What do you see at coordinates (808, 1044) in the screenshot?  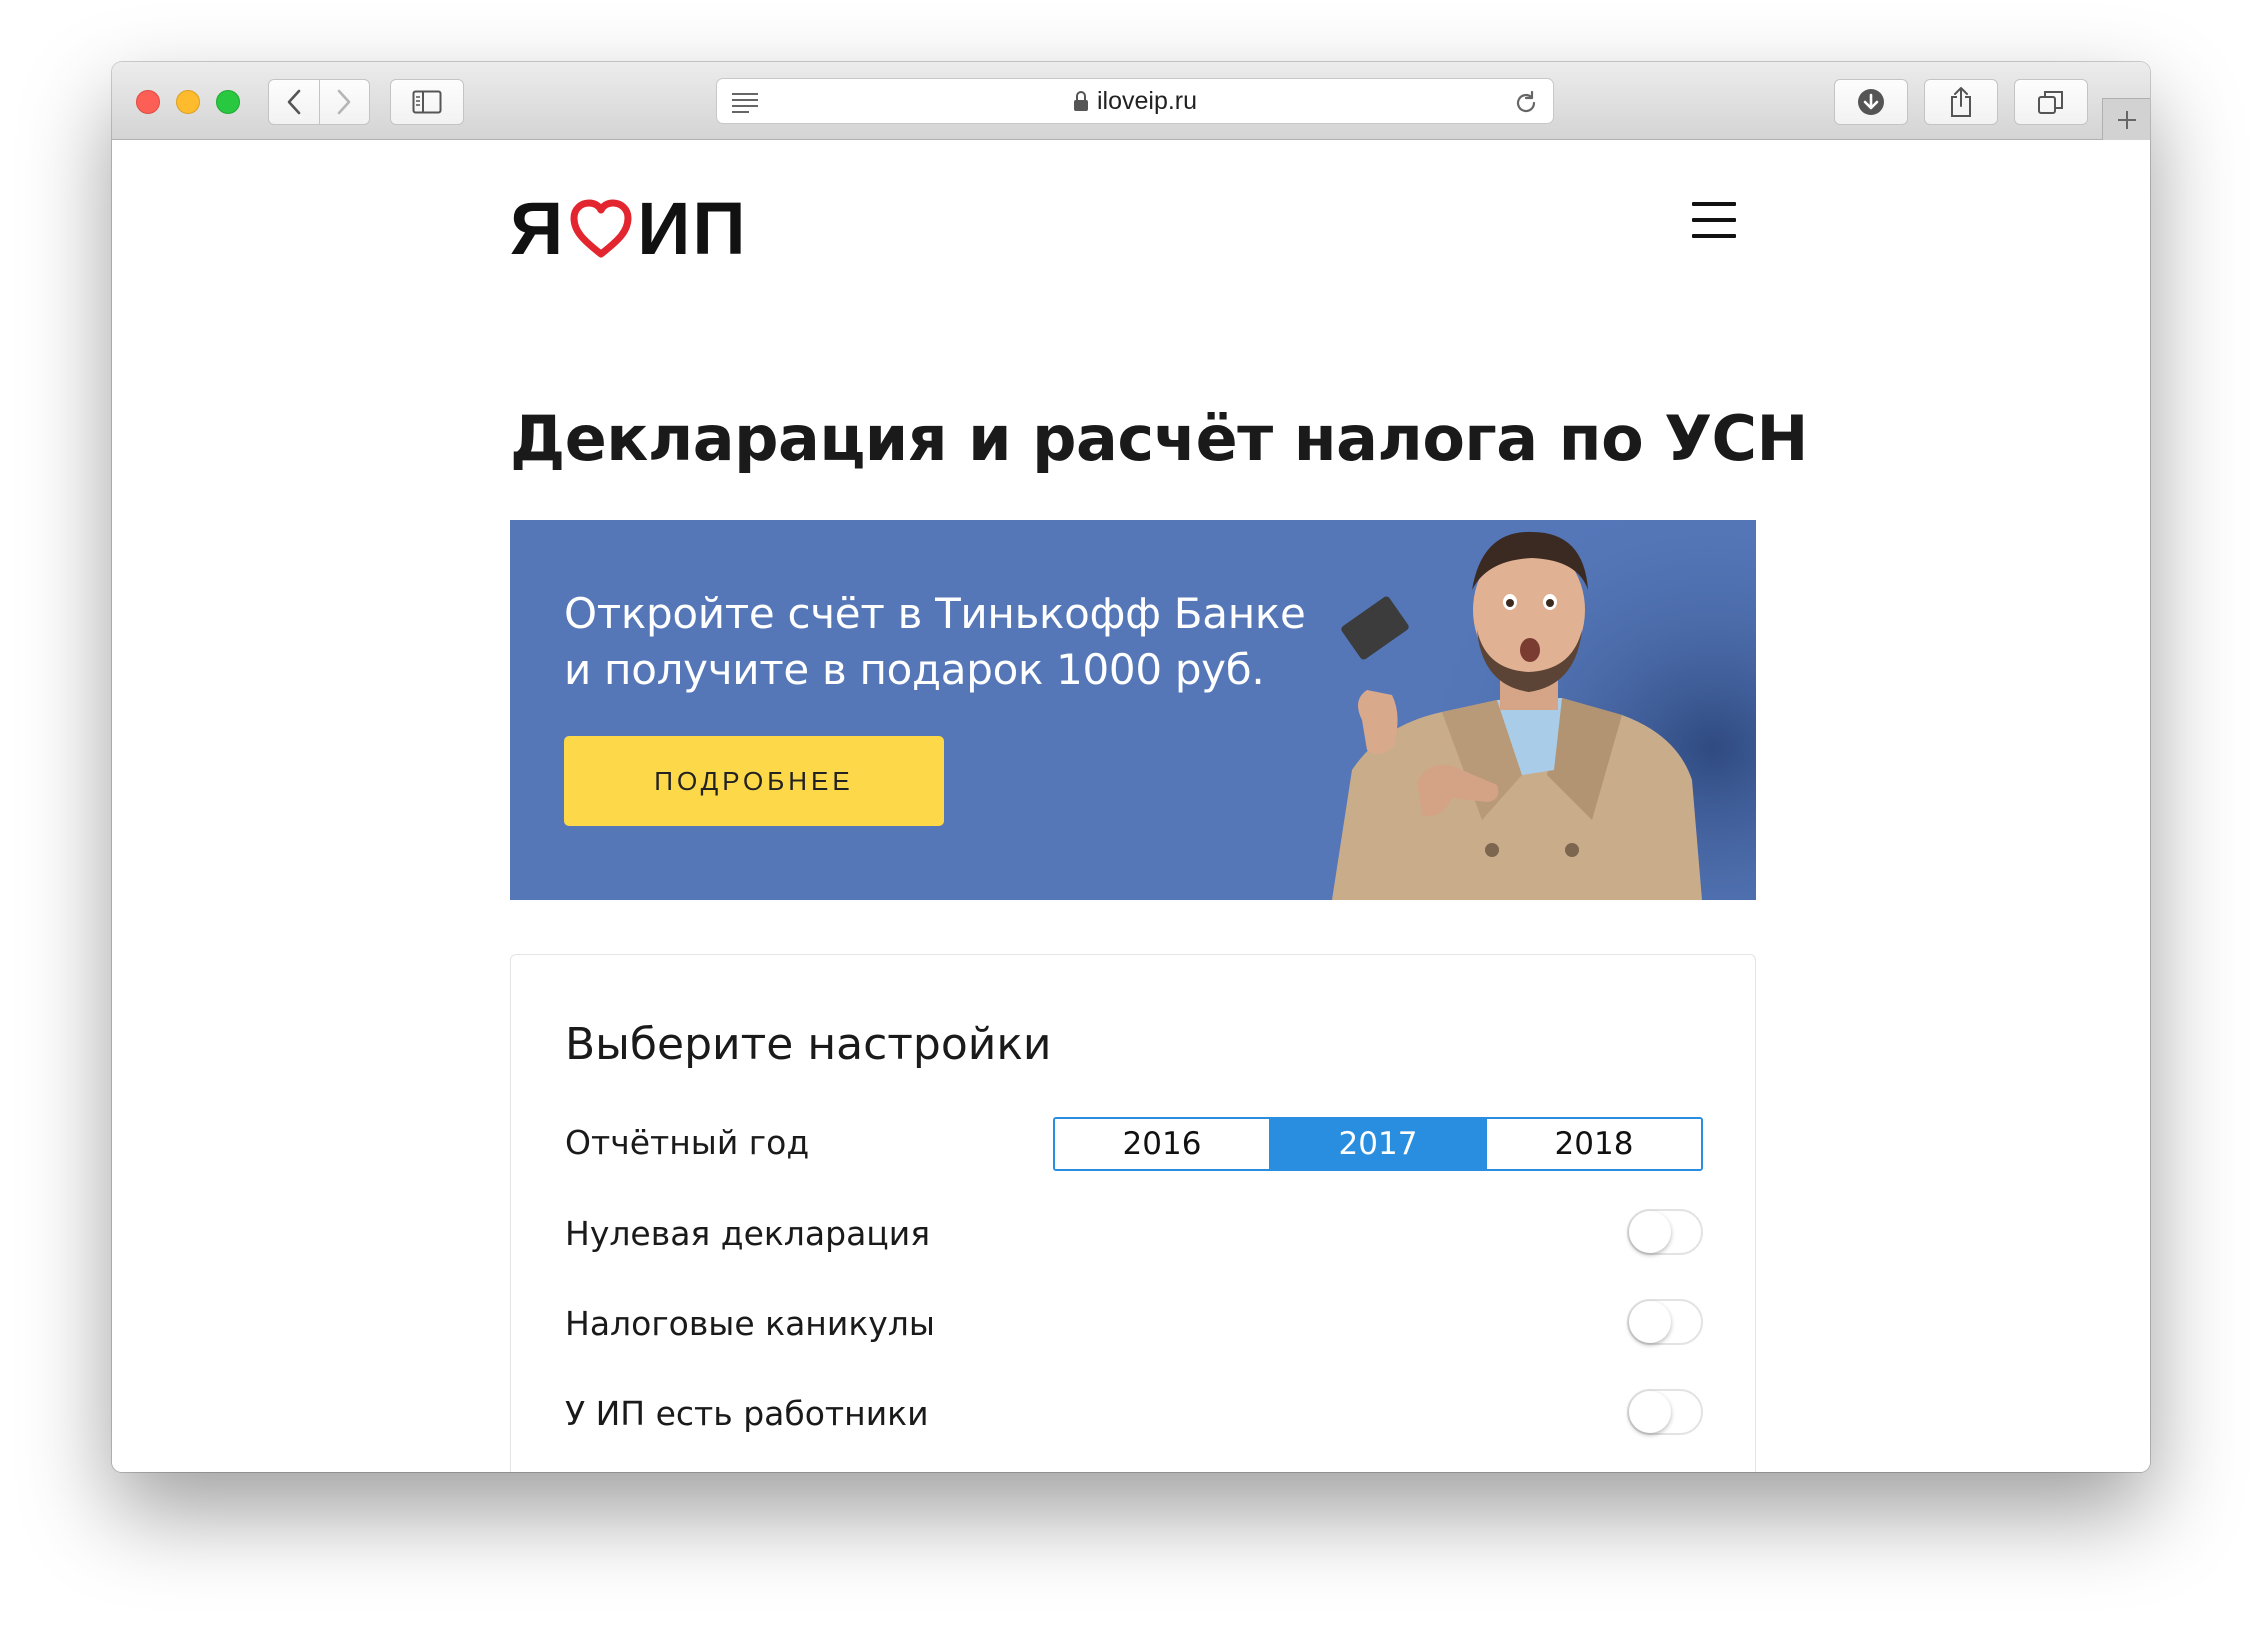 I see `settings-title: Выберите настройки` at bounding box center [808, 1044].